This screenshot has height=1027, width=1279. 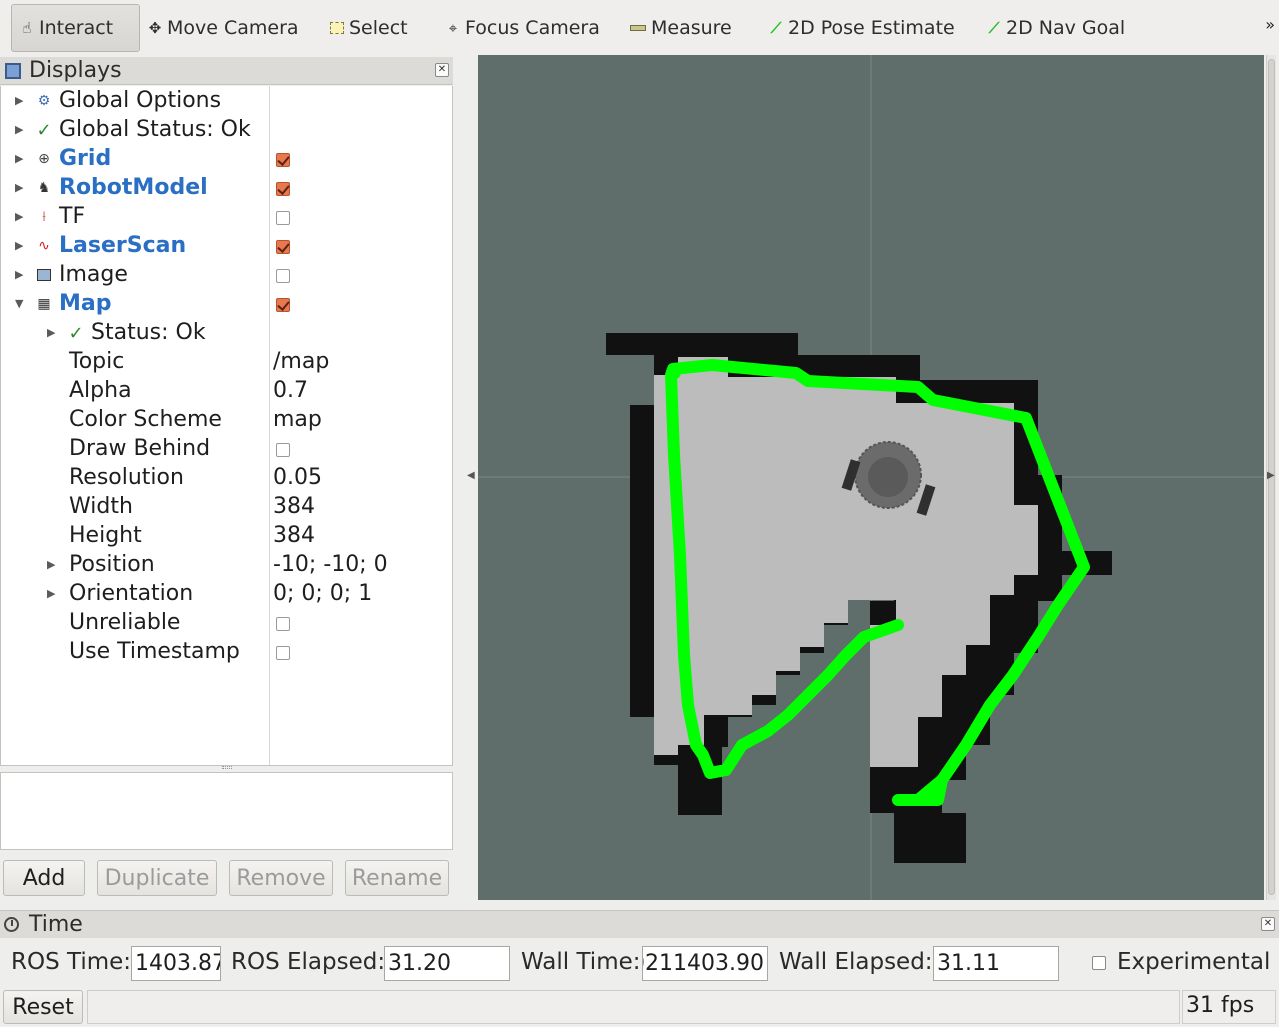 What do you see at coordinates (442, 70) in the screenshot?
I see `displays-close-button: ✕` at bounding box center [442, 70].